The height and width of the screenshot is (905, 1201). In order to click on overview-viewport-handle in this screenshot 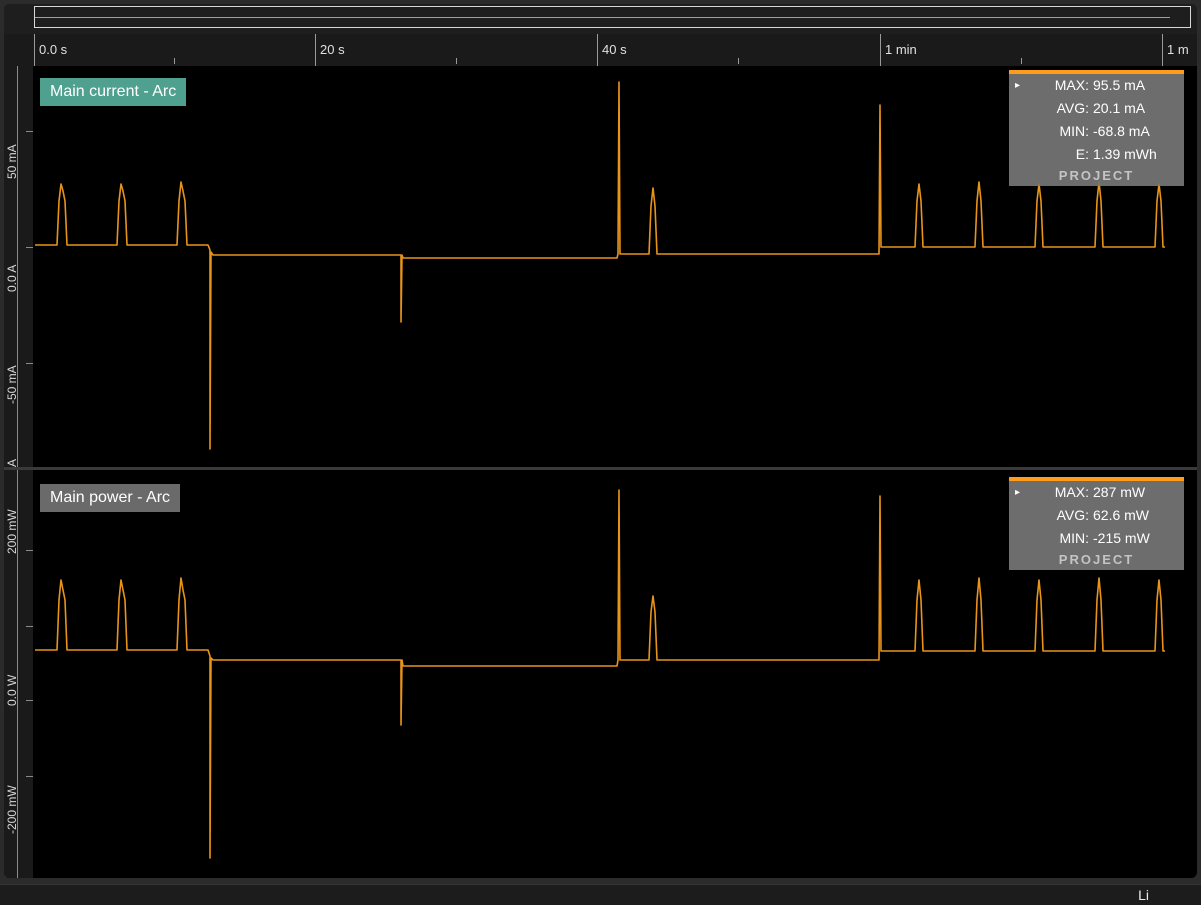, I will do `click(612, 17)`.